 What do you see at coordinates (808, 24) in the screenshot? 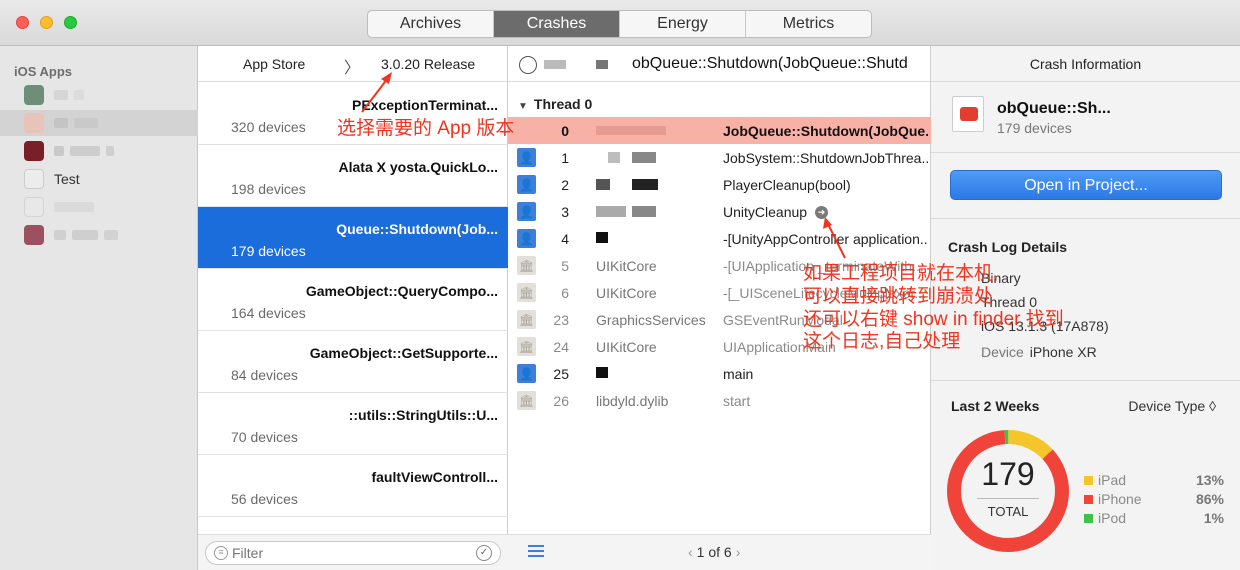
I see `tab-metrics: Metrics` at bounding box center [808, 24].